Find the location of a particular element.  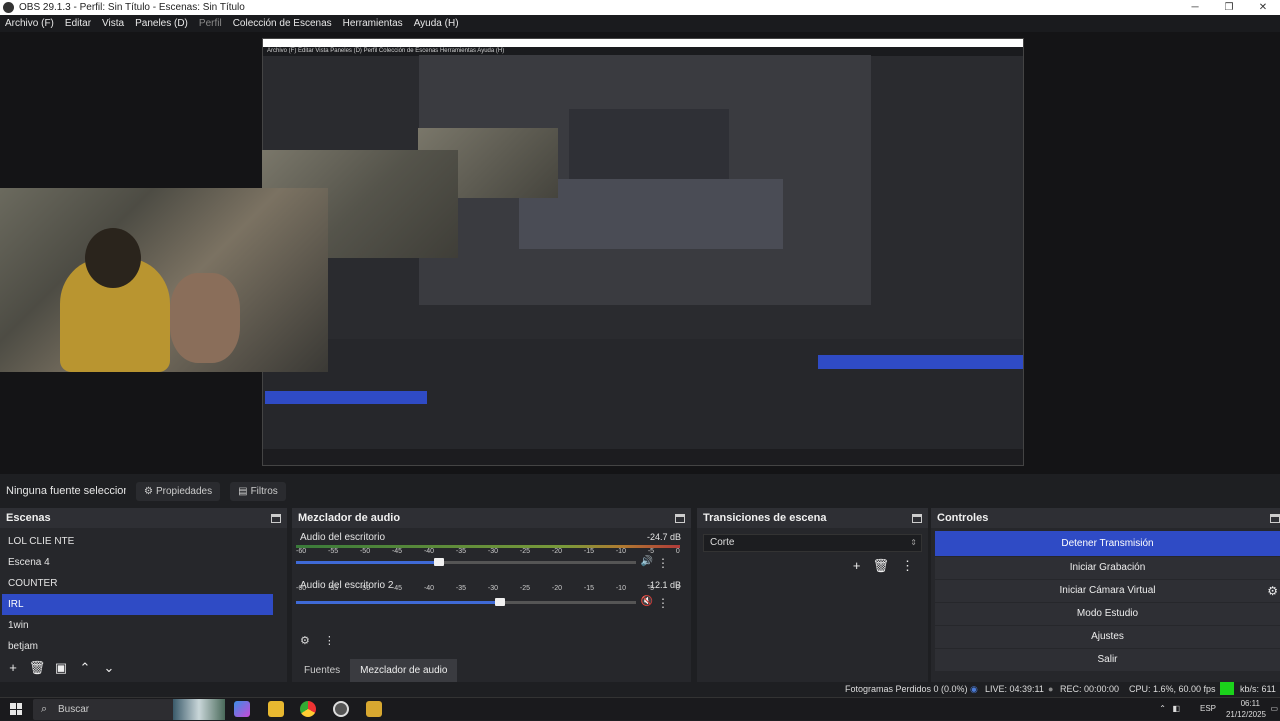

tick: -15 is located at coordinates (588, 551).